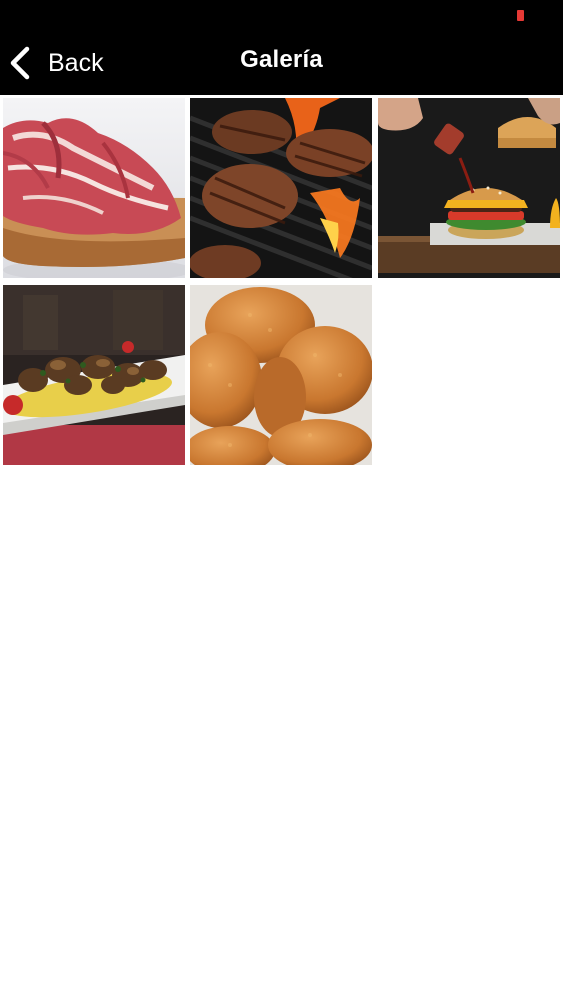 This screenshot has height=1000, width=563. I want to click on gallery-photo-grilled-patties, so click(281, 188).